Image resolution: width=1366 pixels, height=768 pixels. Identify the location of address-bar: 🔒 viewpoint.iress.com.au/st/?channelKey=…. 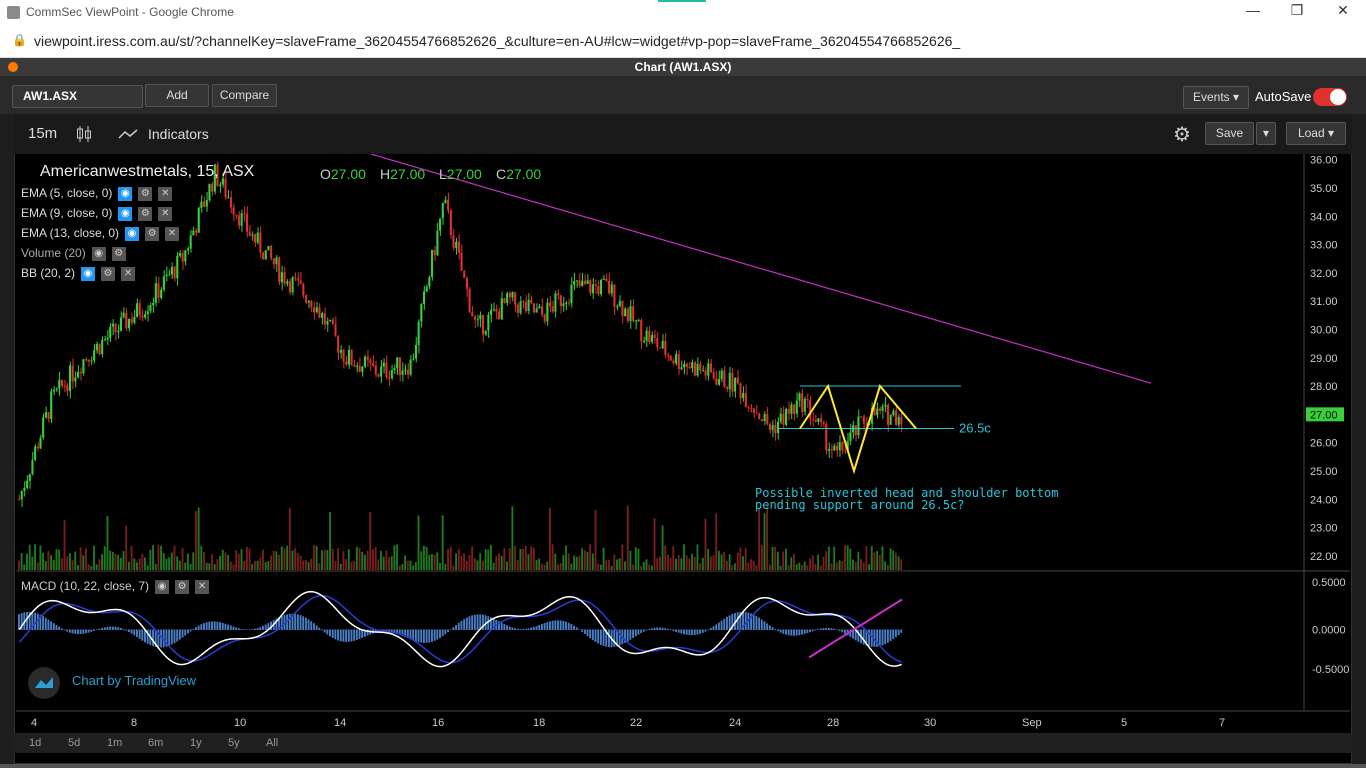
(683, 41).